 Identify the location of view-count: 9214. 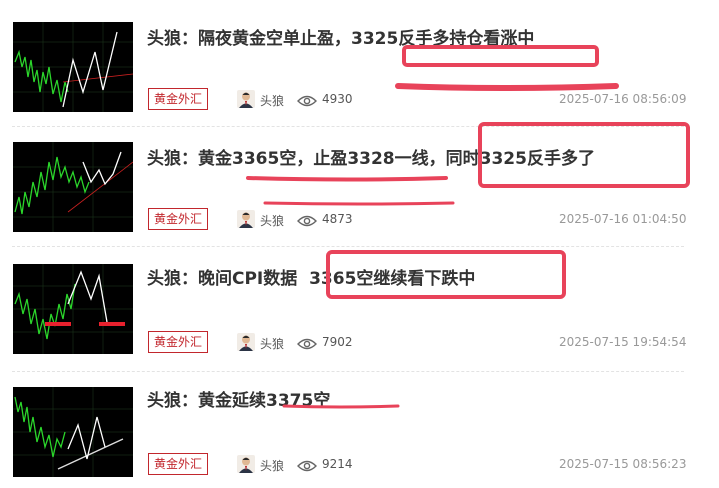
(337, 464).